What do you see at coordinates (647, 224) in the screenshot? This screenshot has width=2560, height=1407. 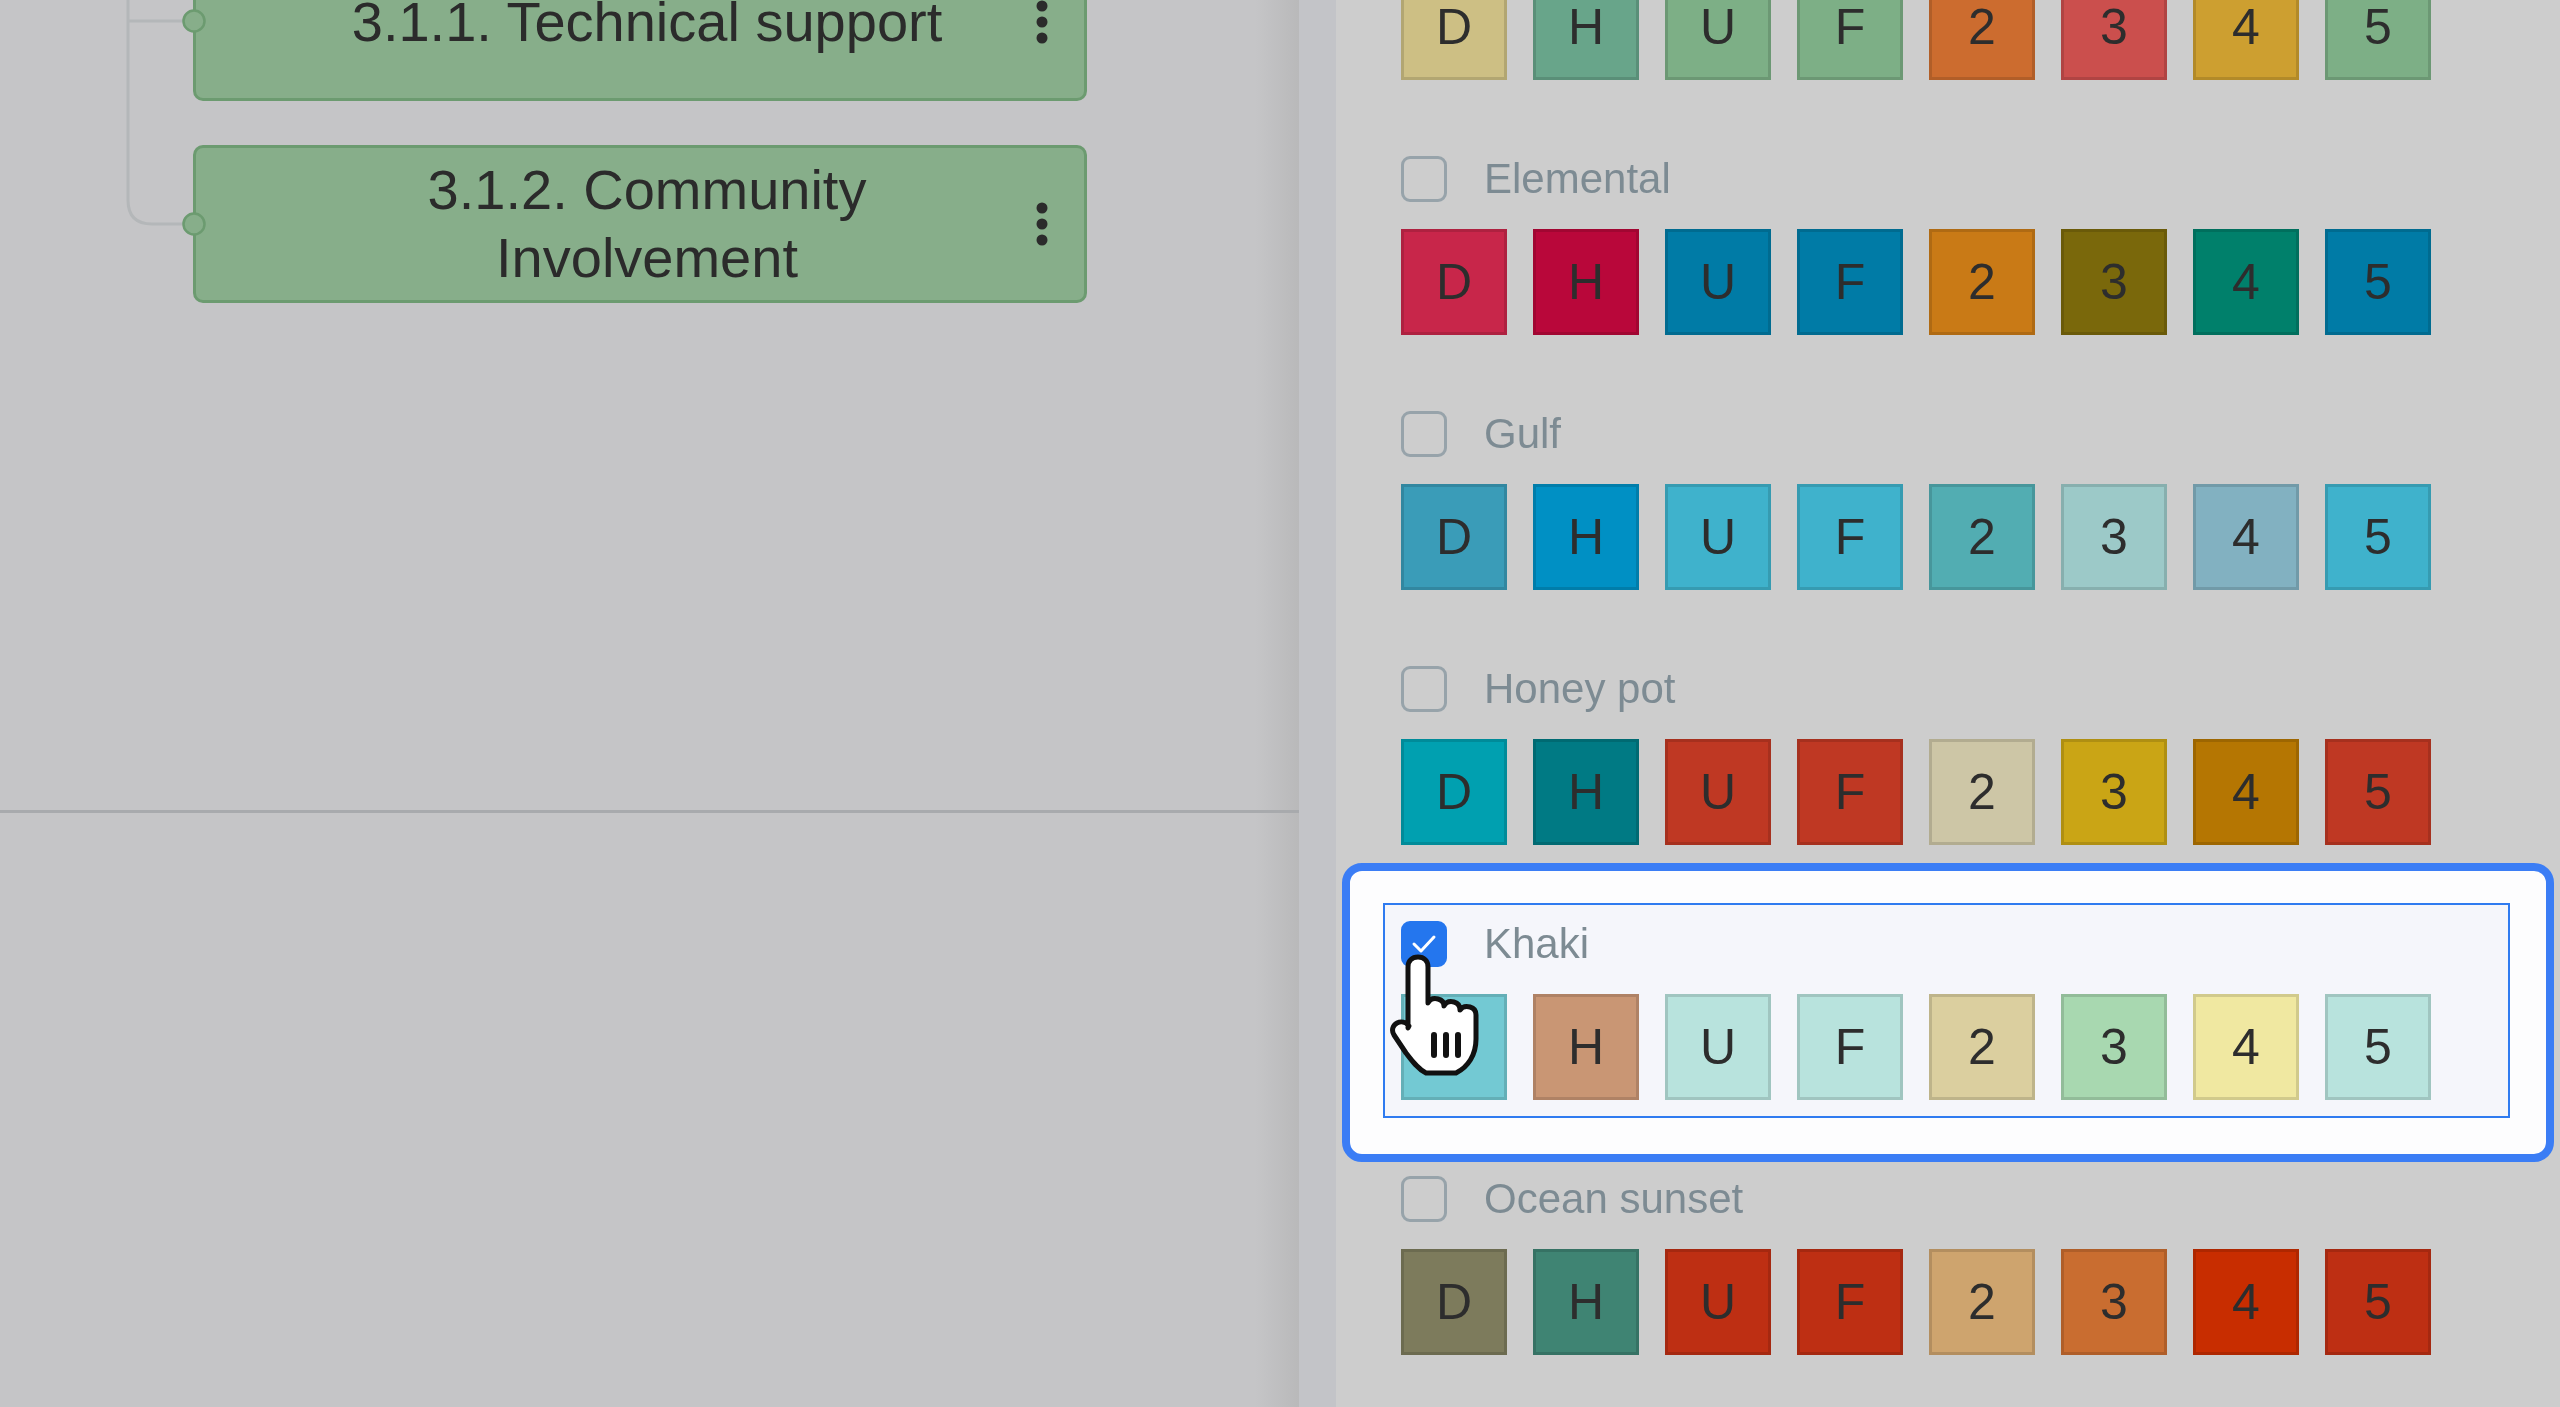 I see `node-label: 3.1.2. Community Involvement` at bounding box center [647, 224].